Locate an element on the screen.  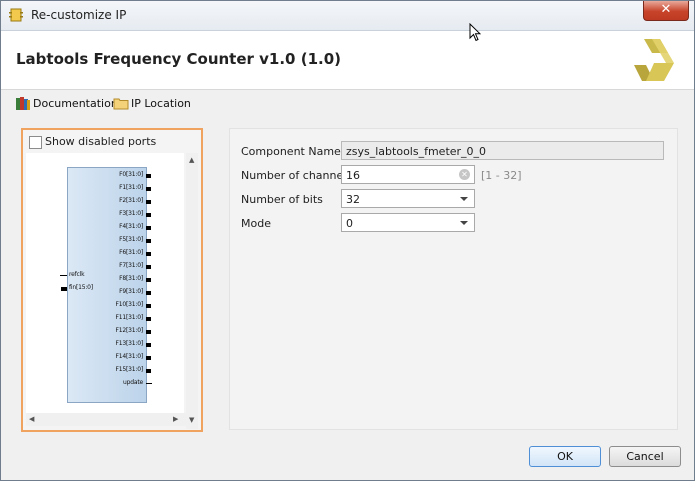
channels-range-hint: [1 - 32] is located at coordinates (501, 175).